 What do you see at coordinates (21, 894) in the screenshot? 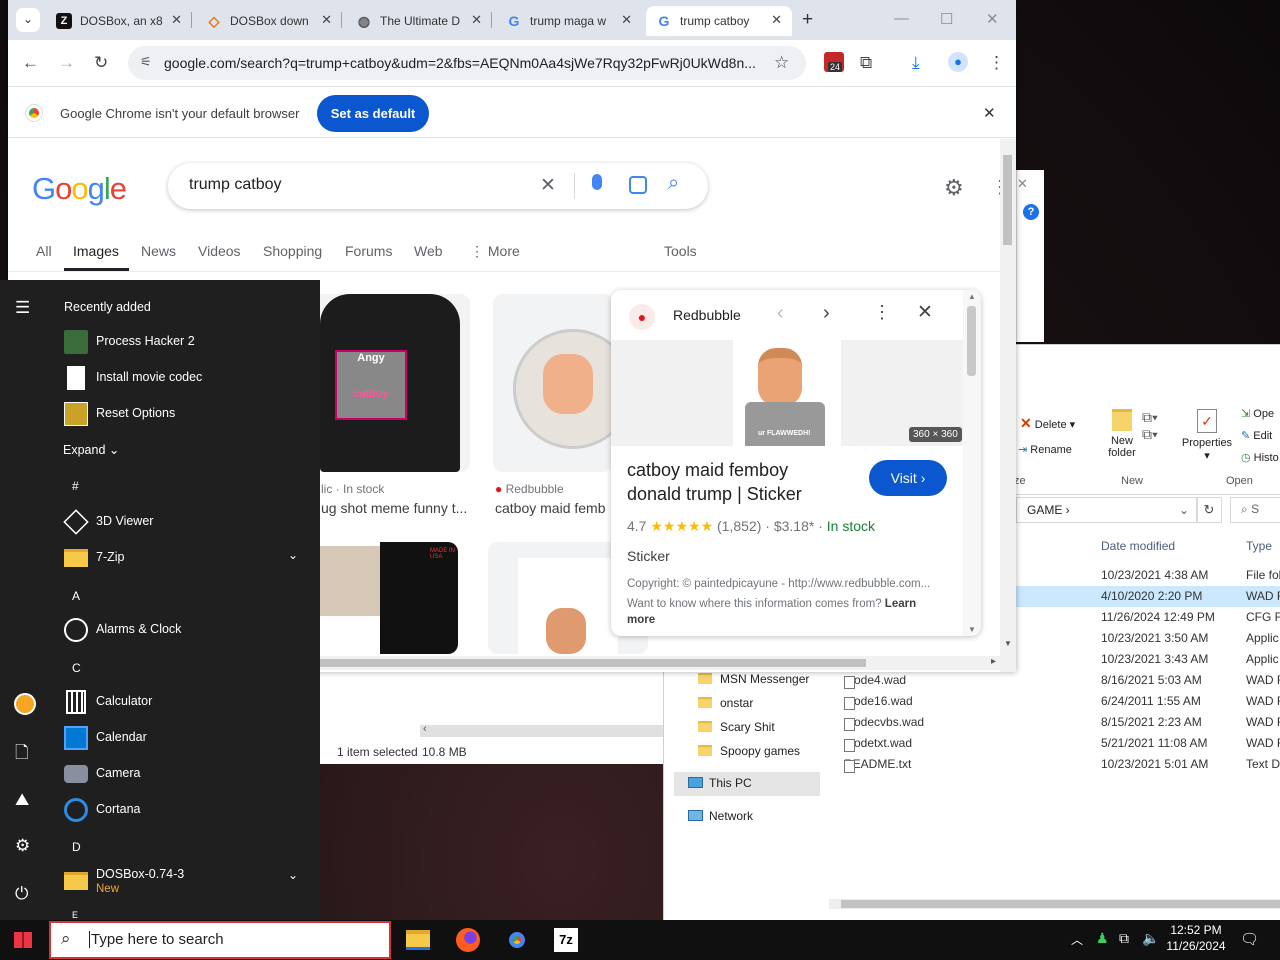
I see `power-icon: ⏻` at bounding box center [21, 894].